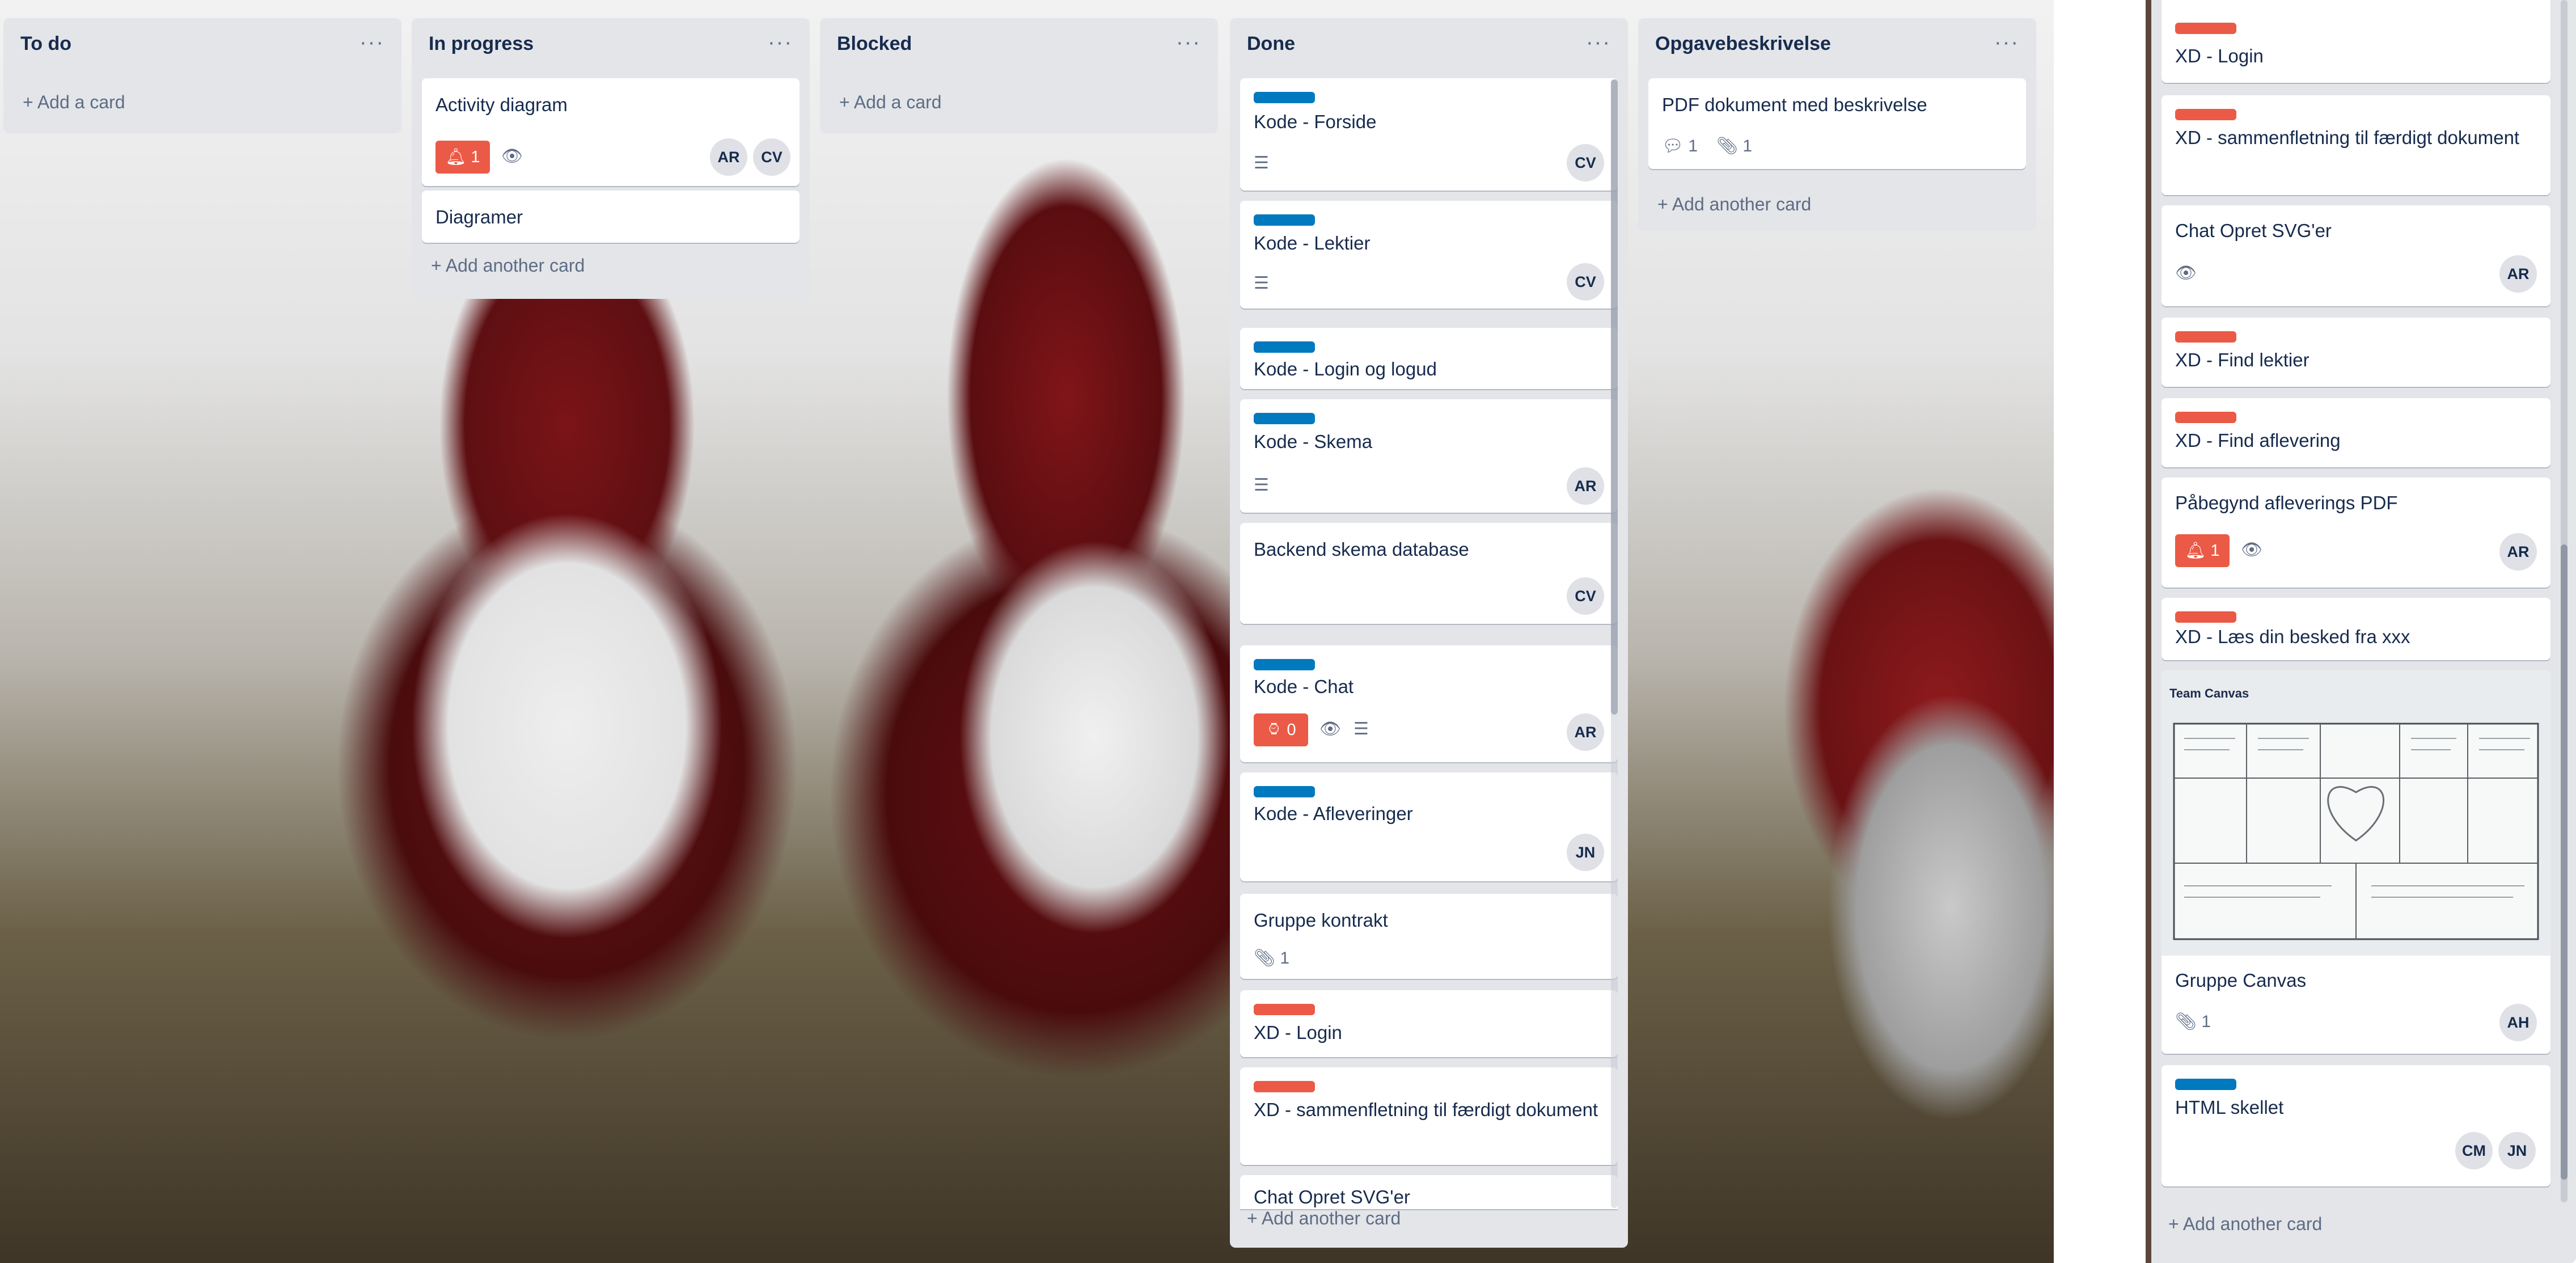 The image size is (2576, 1263). I want to click on card-kode-chat: Kode - Chat ⌚︎ 0 👁︎ ☰ AR, so click(1429, 703).